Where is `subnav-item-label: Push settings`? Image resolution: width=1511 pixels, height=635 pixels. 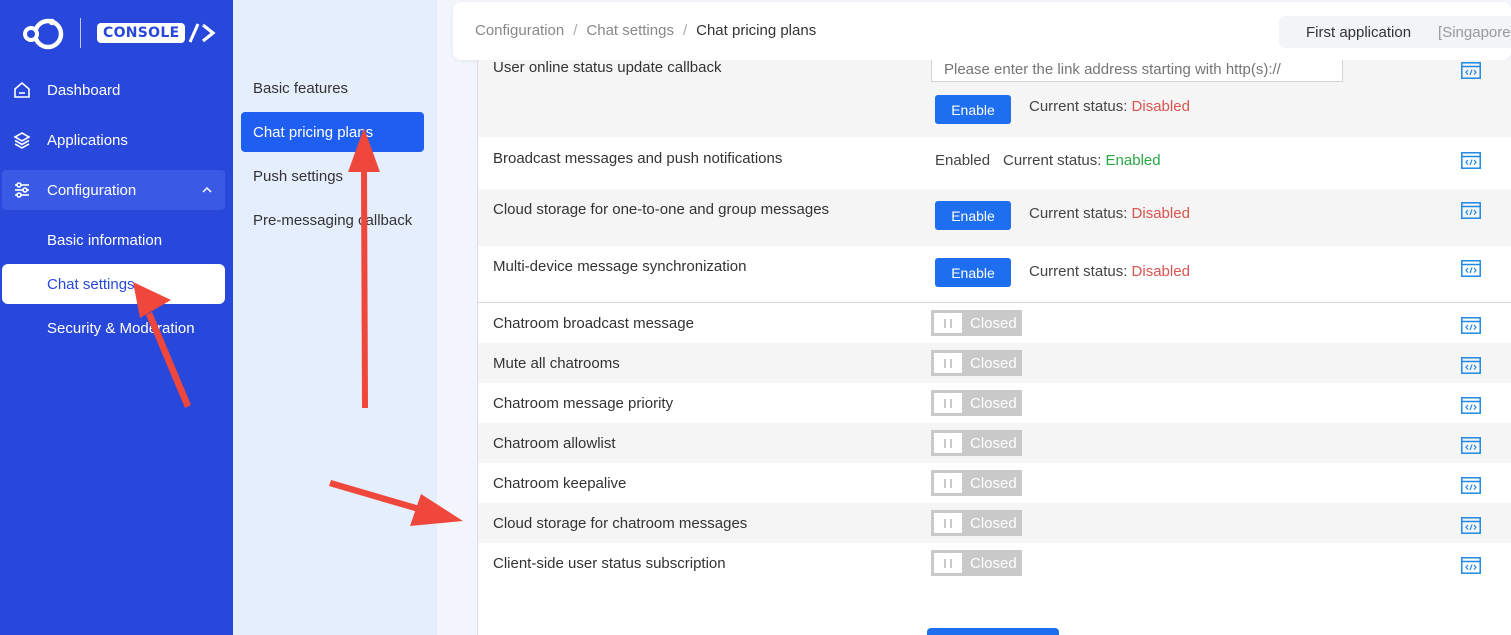 subnav-item-label: Push settings is located at coordinates (298, 176).